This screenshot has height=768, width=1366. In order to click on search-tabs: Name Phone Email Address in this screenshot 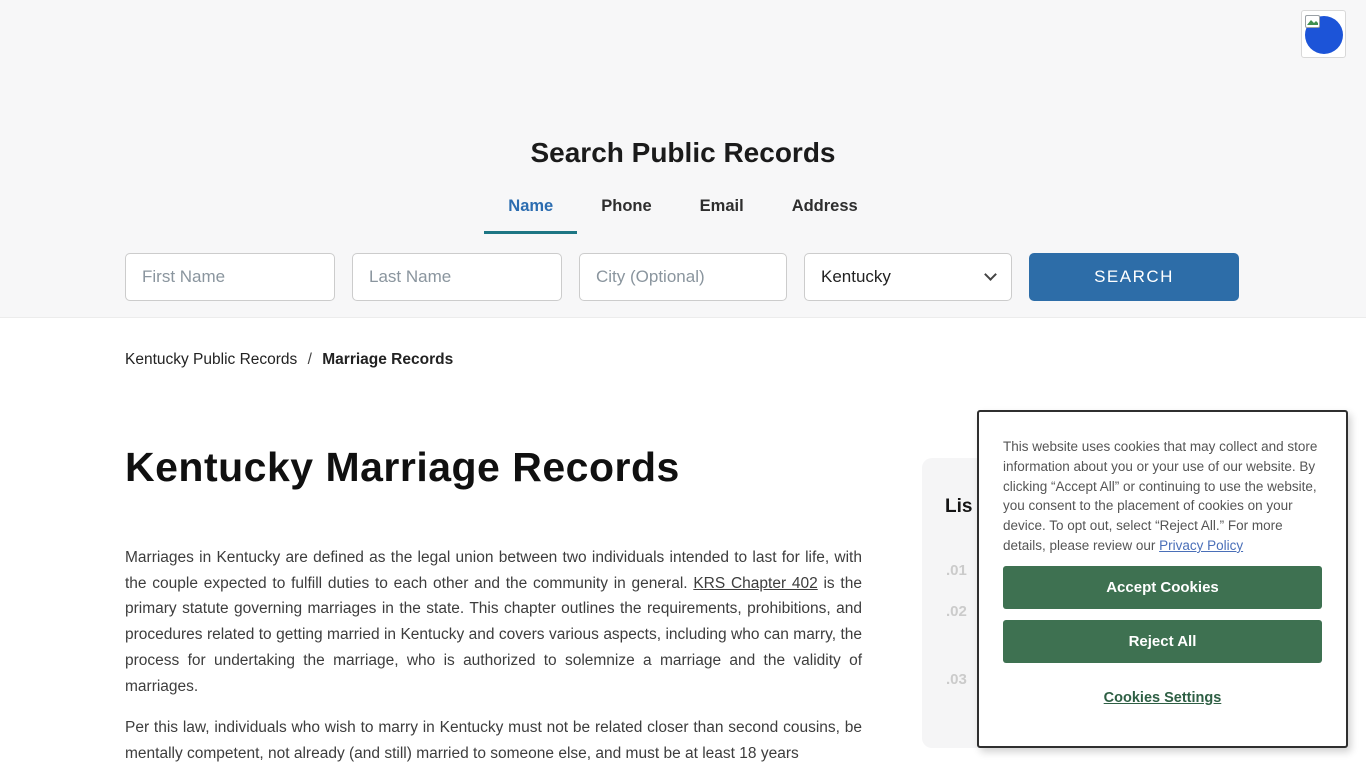, I will do `click(683, 215)`.